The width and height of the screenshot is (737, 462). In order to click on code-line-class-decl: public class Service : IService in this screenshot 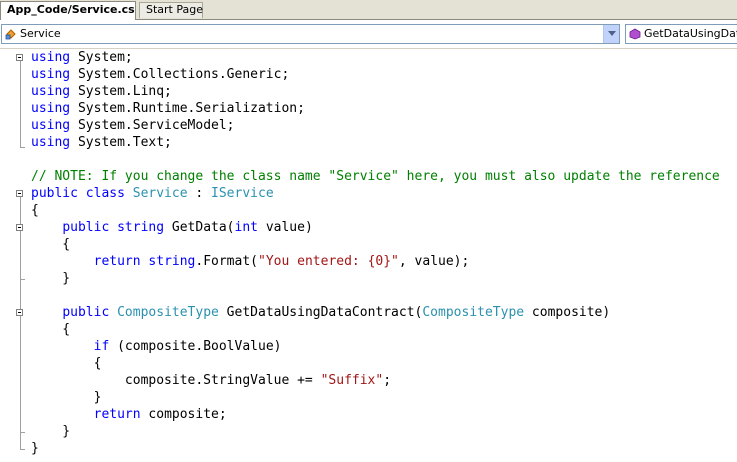, I will do `click(152, 193)`.